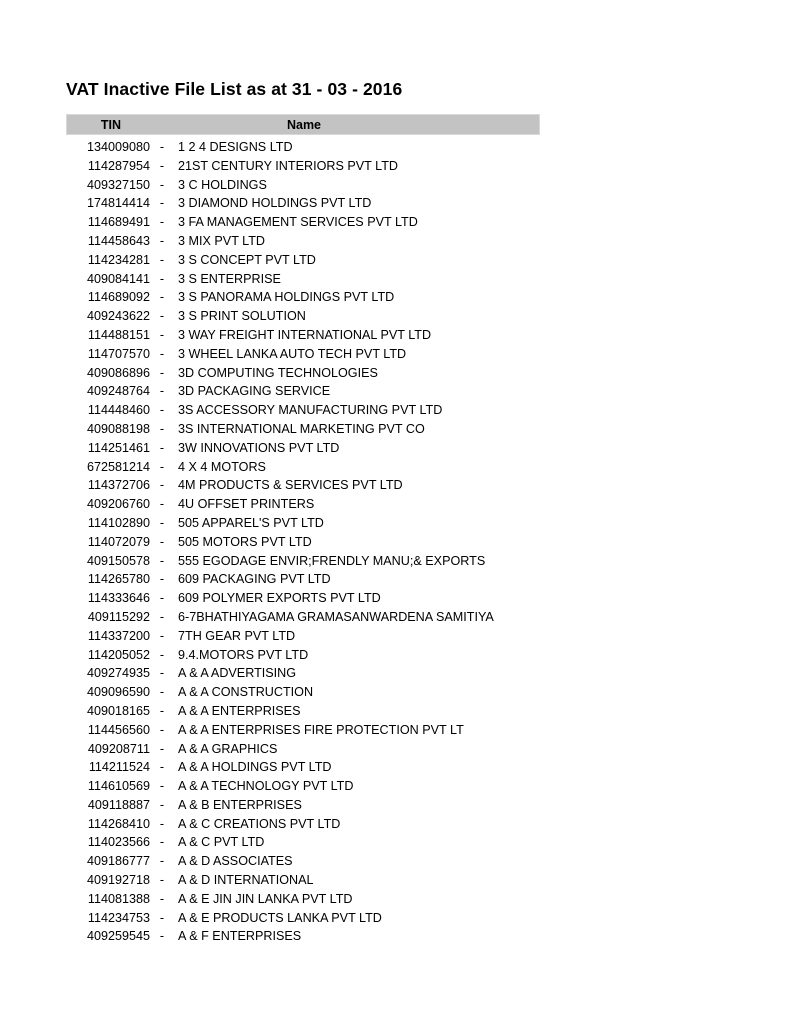 The height and width of the screenshot is (1024, 791). Describe the element at coordinates (118, 598) in the screenshot. I see `cell-tin: 114333646` at that location.